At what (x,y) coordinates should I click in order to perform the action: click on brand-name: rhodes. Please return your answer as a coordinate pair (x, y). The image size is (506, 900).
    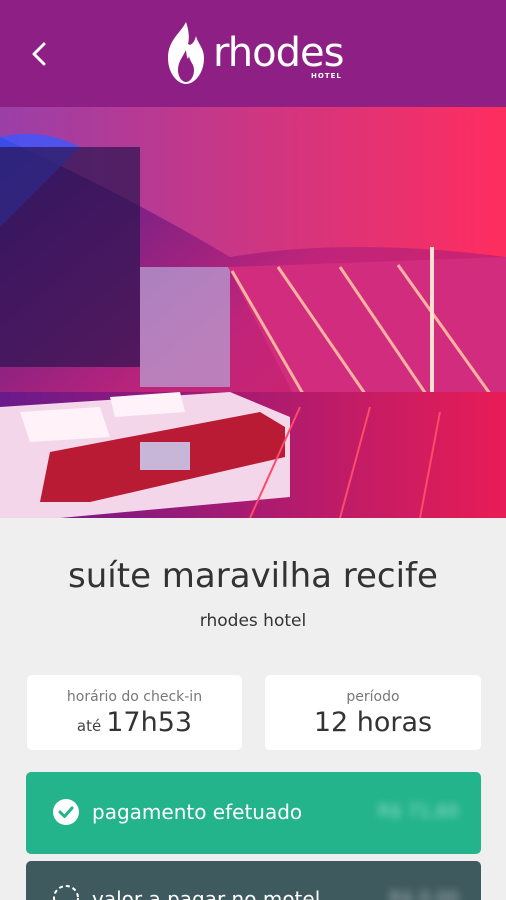
    Looking at the image, I should click on (278, 53).